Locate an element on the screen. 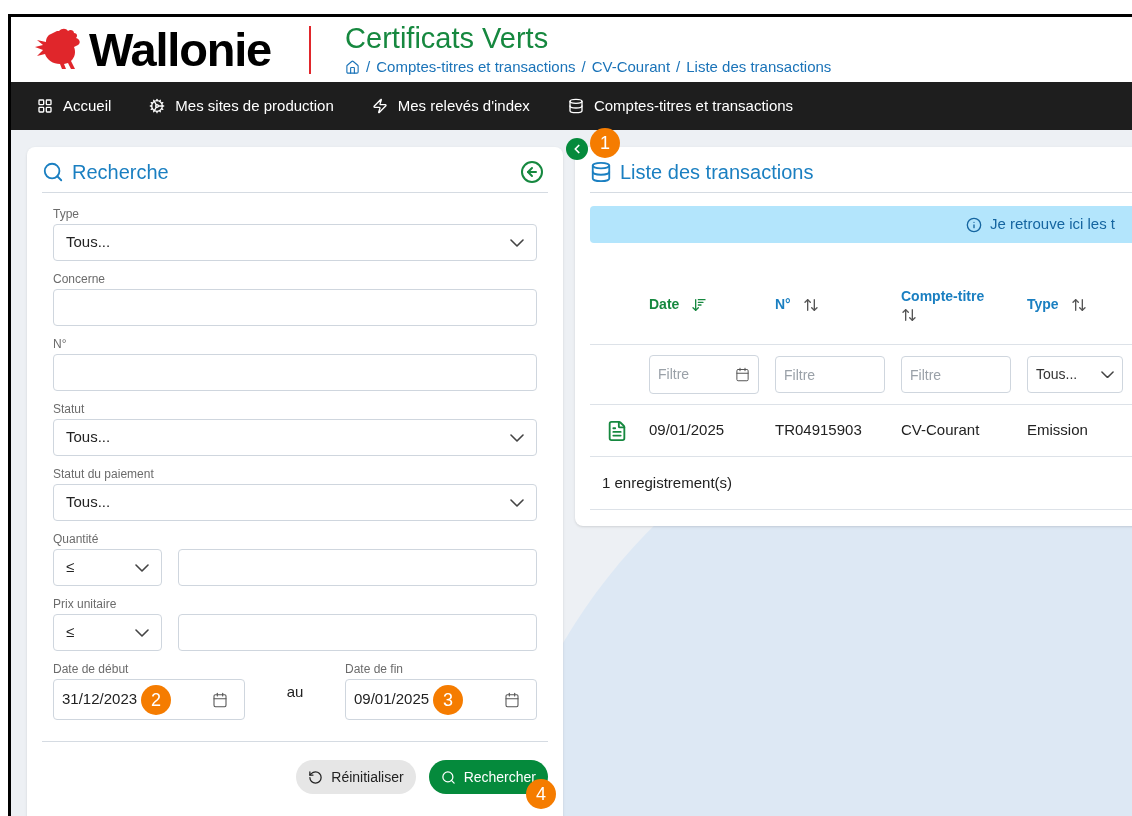  collapse-button is located at coordinates (577, 149).